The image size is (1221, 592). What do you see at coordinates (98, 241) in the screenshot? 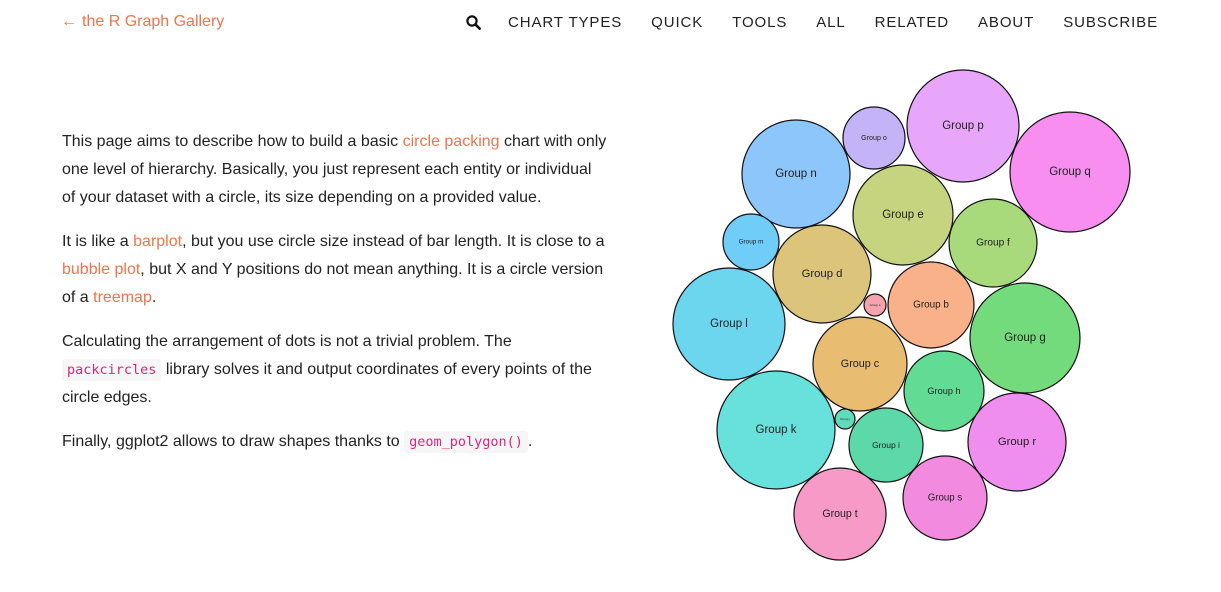
I see `text-span: It is like a` at bounding box center [98, 241].